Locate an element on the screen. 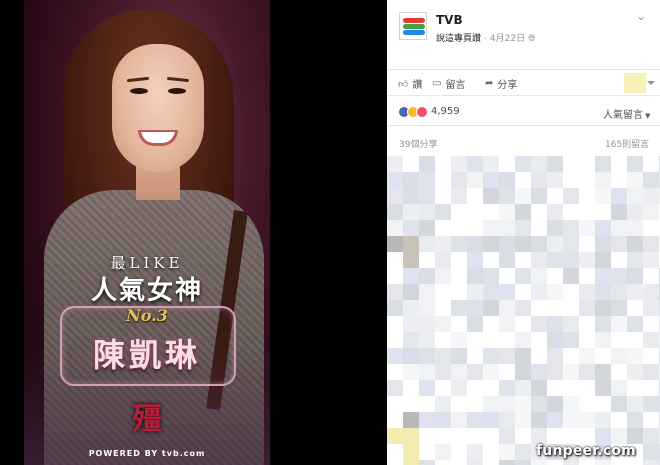 The height and width of the screenshot is (465, 660). post-as-avatar-selector is located at coordinates (639, 83).